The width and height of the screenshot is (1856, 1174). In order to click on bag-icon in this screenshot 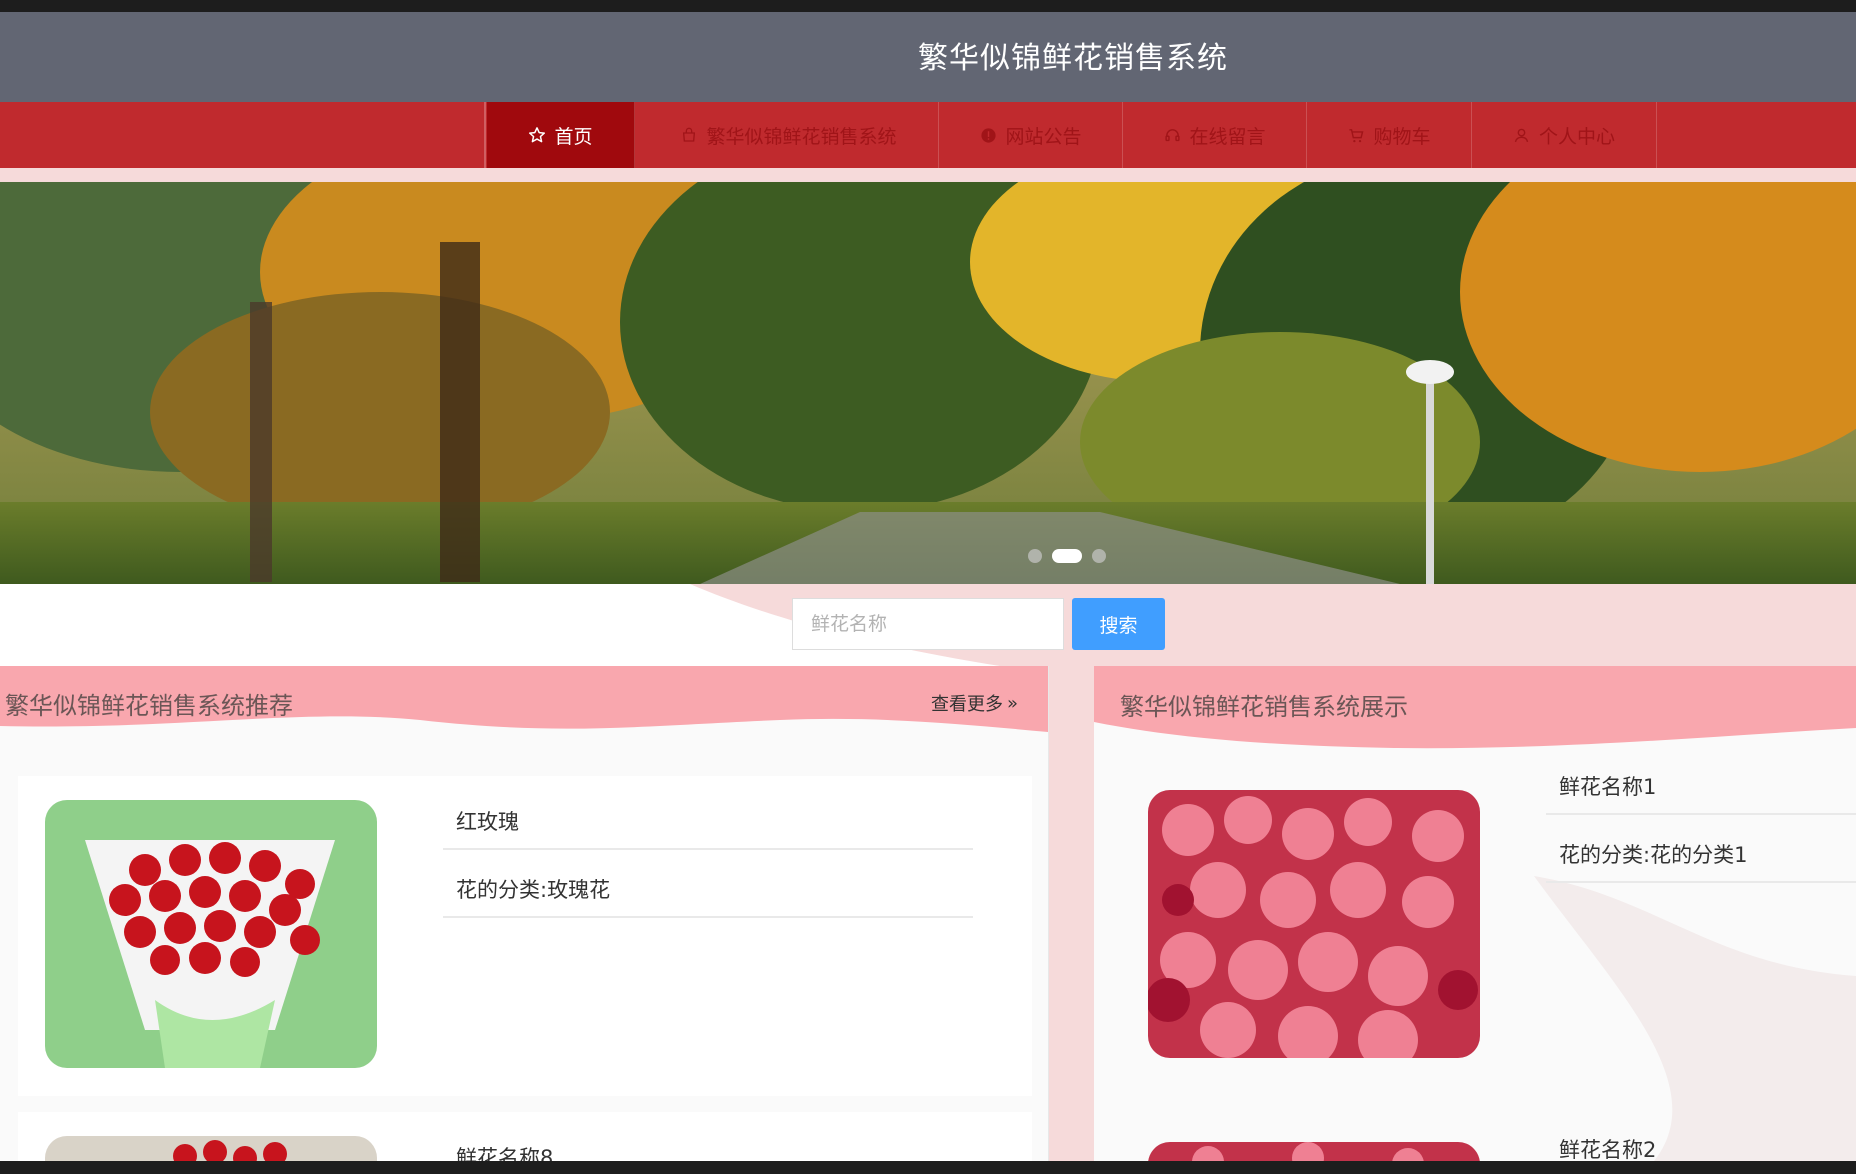, I will do `click(689, 135)`.